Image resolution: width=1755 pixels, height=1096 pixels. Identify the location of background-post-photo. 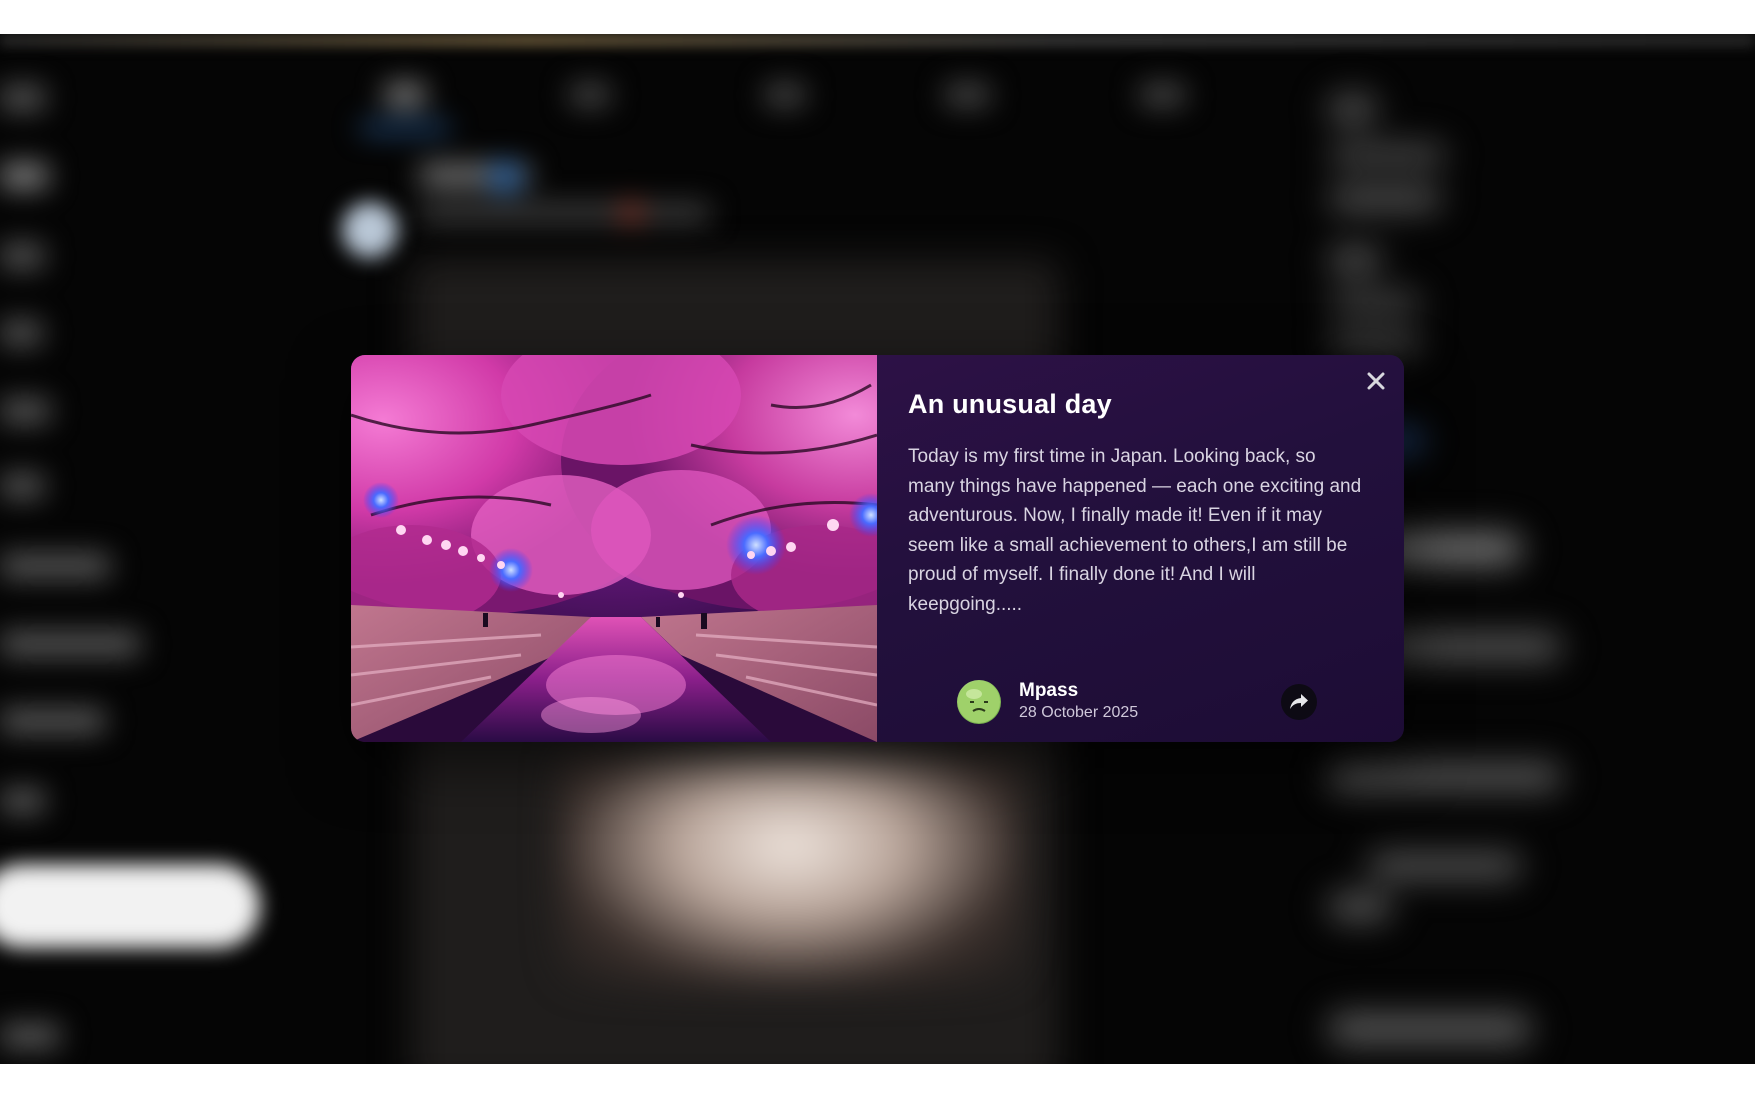
(790, 869).